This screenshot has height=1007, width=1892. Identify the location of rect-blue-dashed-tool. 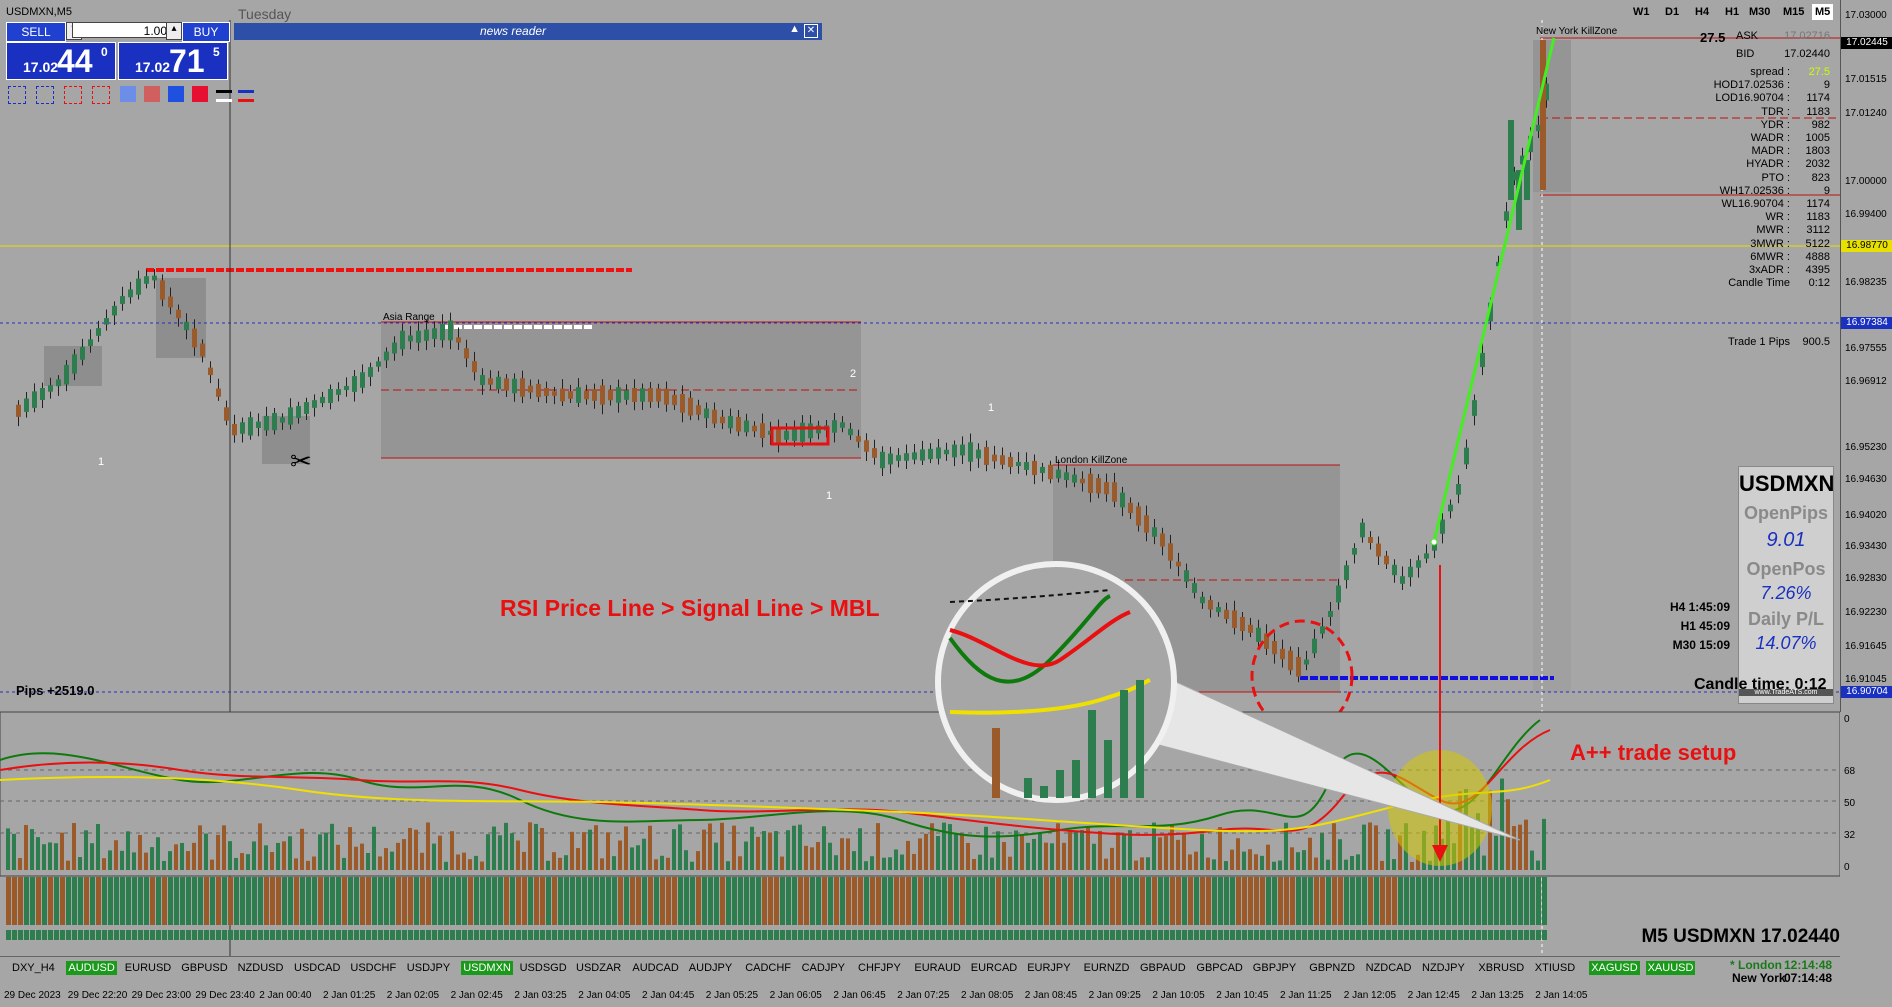
(17, 95).